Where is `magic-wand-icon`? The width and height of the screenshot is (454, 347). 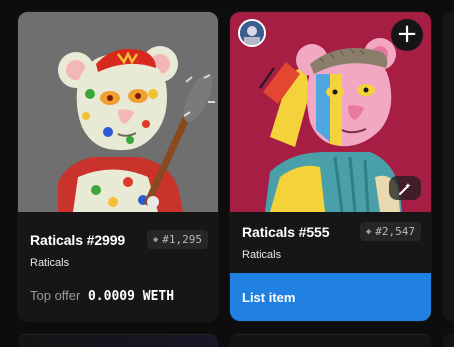 magic-wand-icon is located at coordinates (405, 188).